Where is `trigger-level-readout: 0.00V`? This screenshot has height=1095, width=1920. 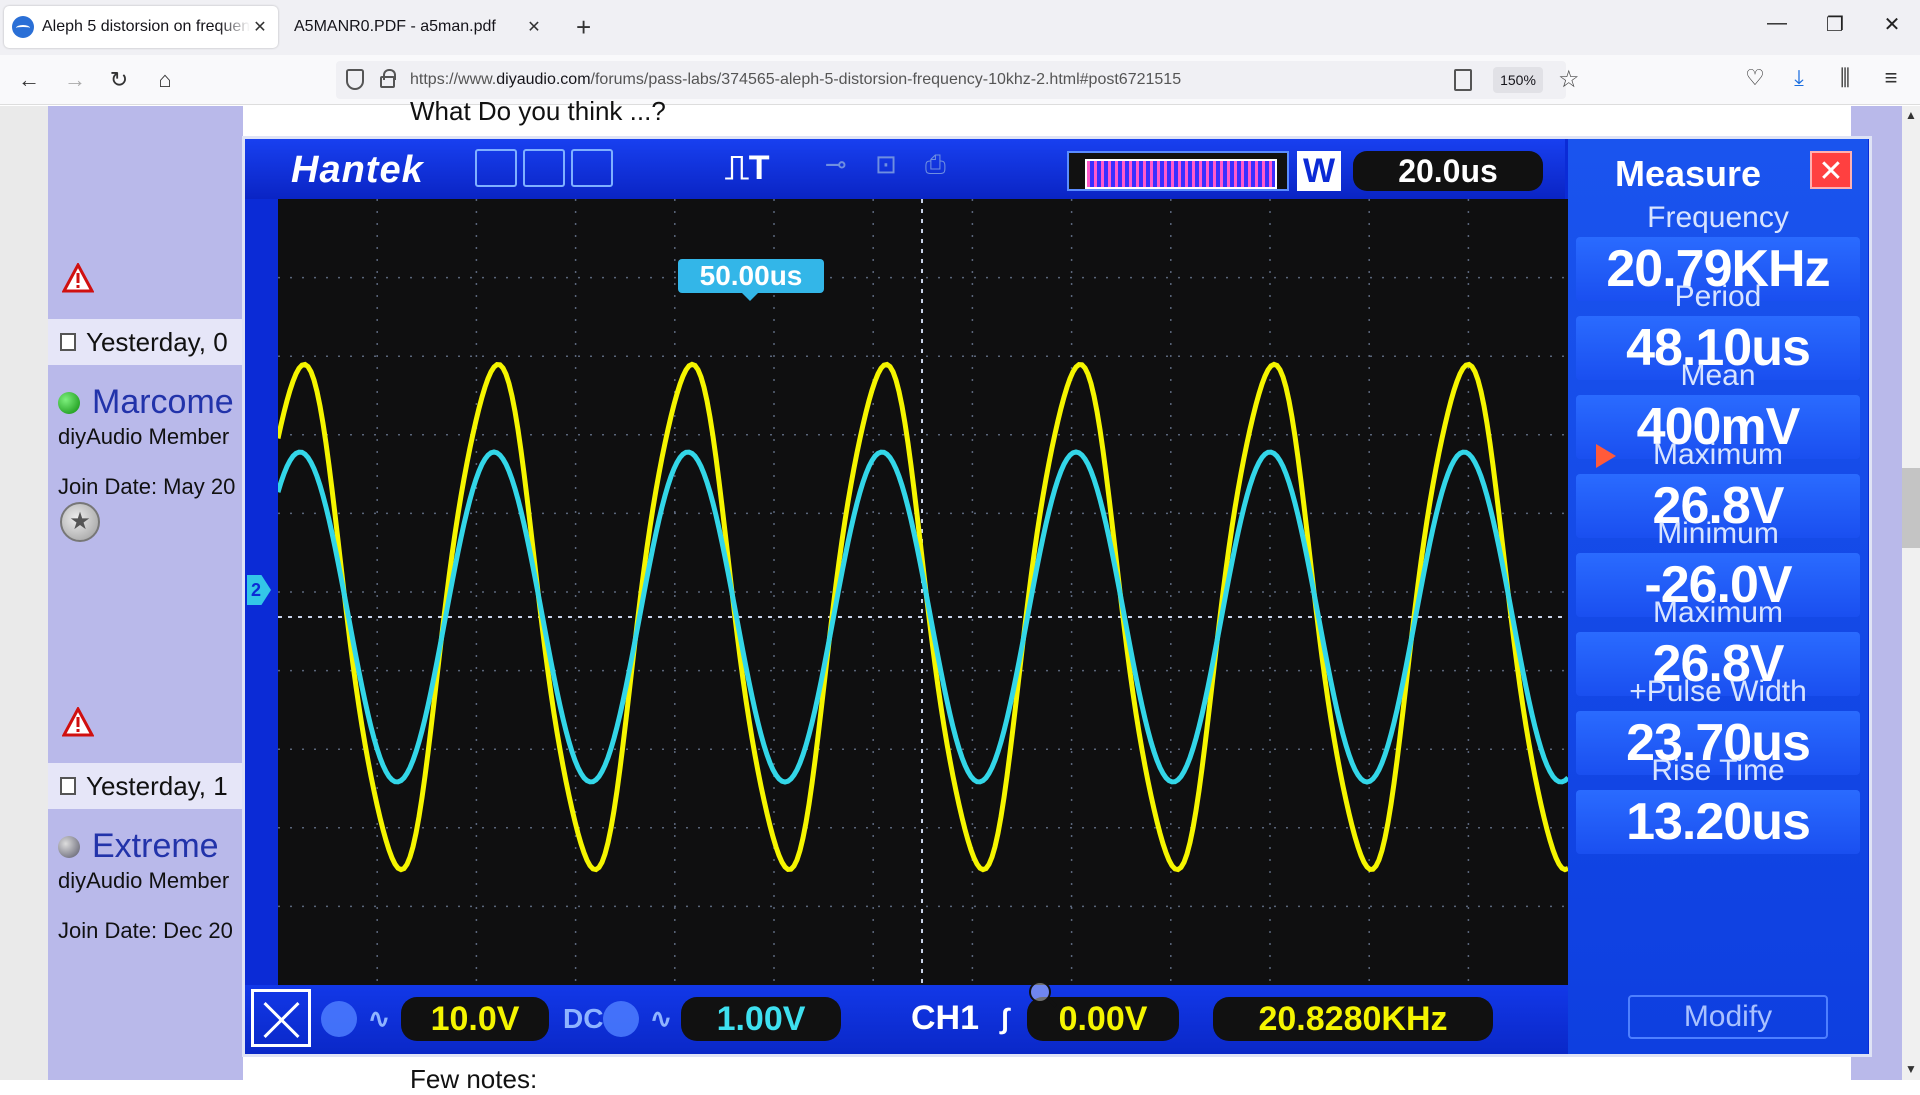 trigger-level-readout: 0.00V is located at coordinates (1103, 1019).